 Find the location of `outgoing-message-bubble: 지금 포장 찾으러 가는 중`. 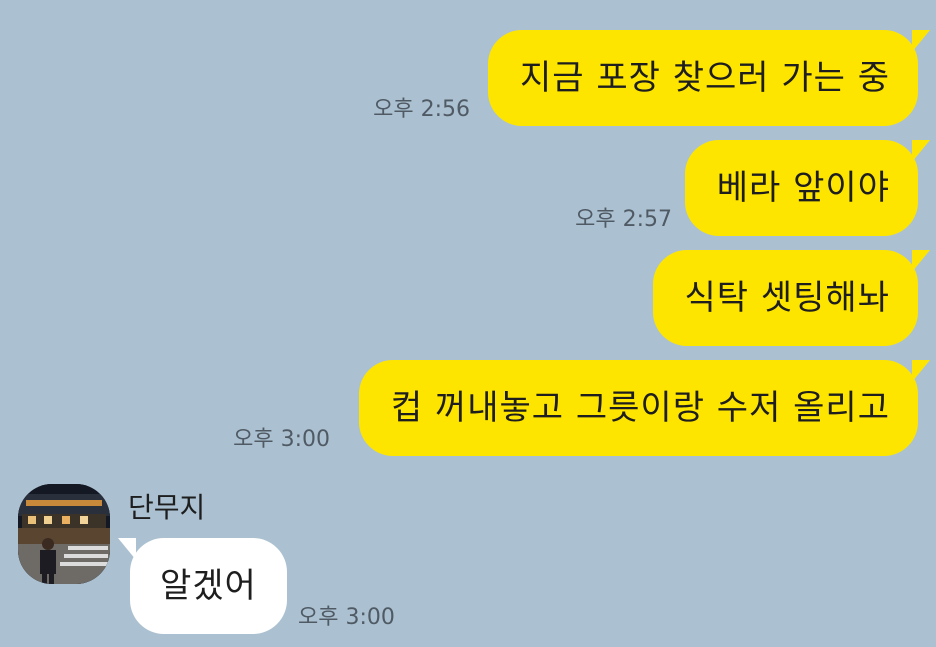

outgoing-message-bubble: 지금 포장 찾으러 가는 중 is located at coordinates (708, 78).